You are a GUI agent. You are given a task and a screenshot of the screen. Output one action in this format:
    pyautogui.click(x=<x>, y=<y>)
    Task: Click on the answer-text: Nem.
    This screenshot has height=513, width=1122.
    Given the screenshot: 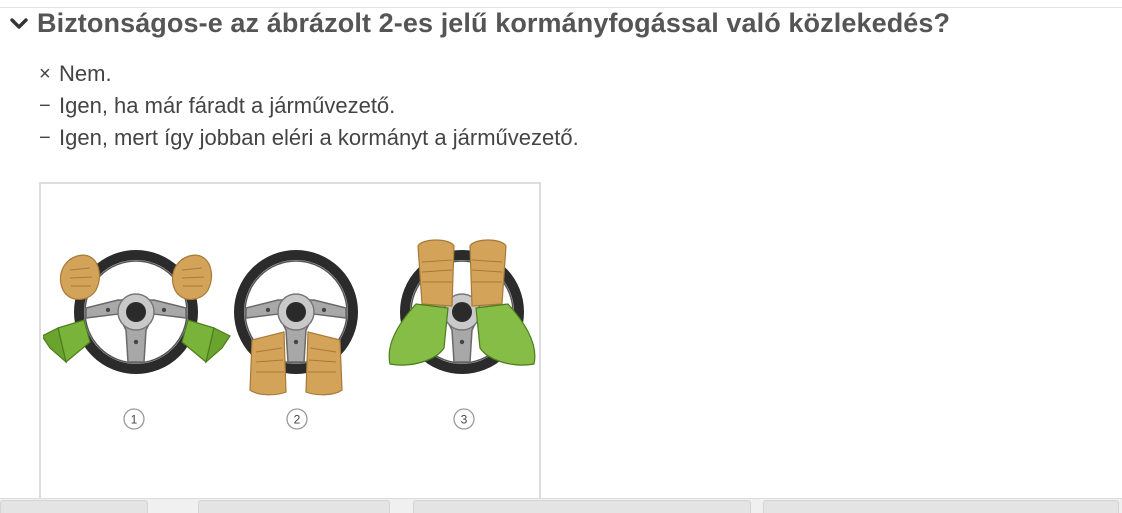 What is the action you would take?
    pyautogui.click(x=85, y=73)
    